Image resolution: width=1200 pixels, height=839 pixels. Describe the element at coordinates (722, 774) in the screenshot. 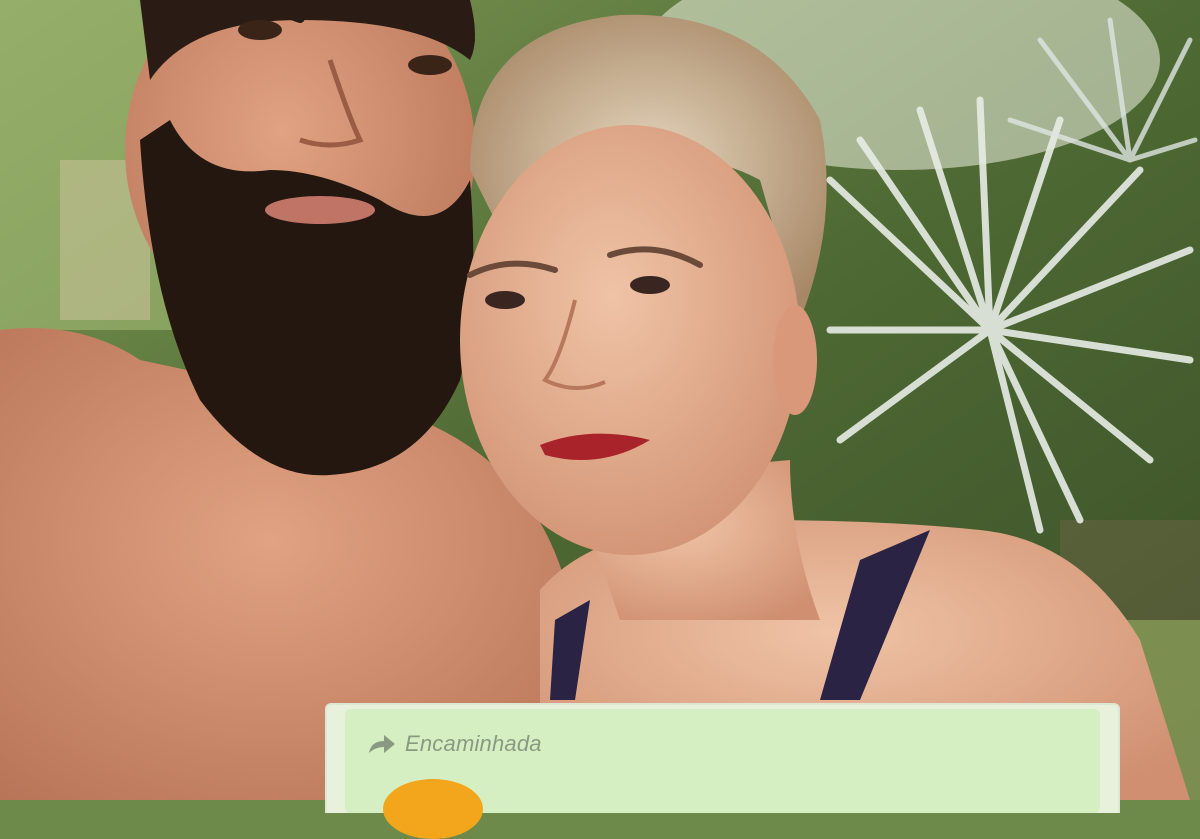

I see `message-bubble: Encaminhada` at that location.